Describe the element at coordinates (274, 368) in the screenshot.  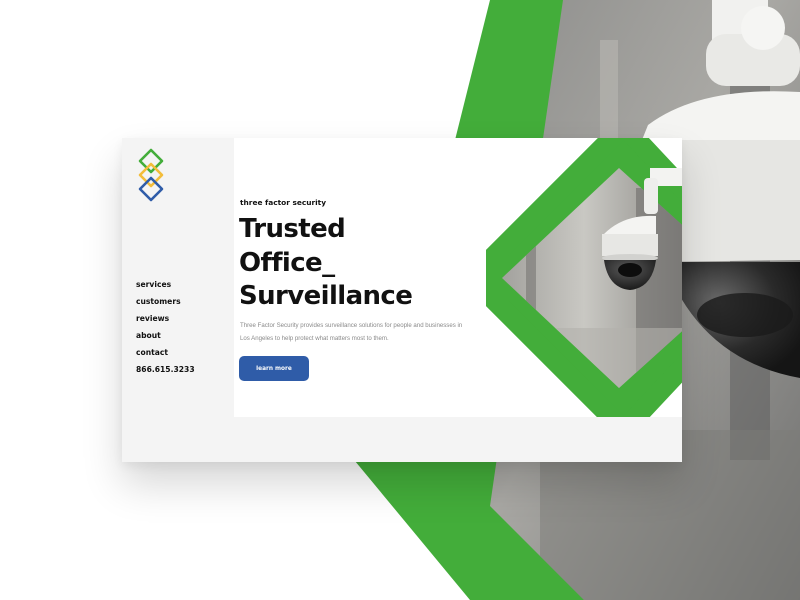
I see `learn-more-button: learn more` at that location.